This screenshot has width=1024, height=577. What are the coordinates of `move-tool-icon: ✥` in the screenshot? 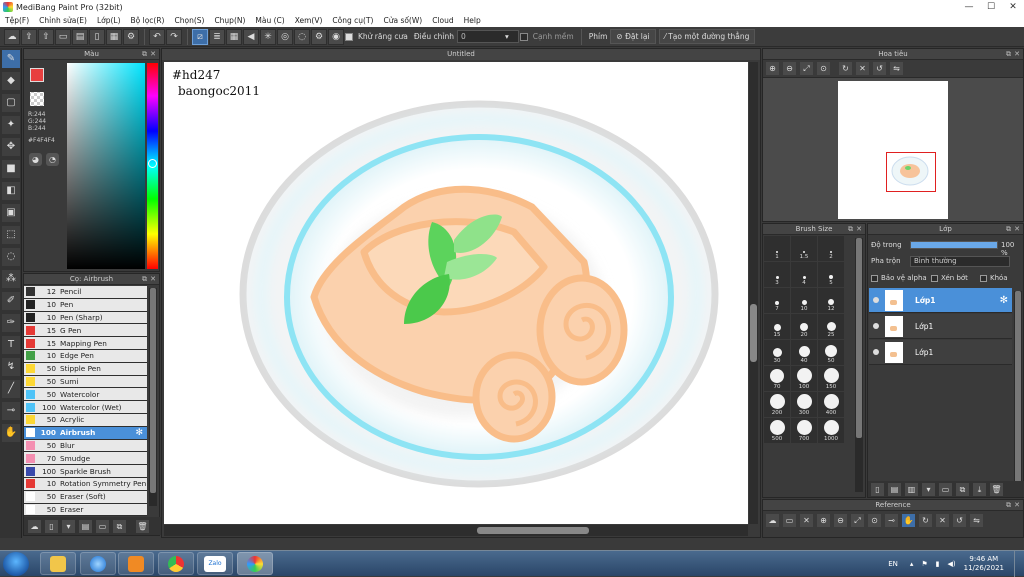 It's located at (11, 147).